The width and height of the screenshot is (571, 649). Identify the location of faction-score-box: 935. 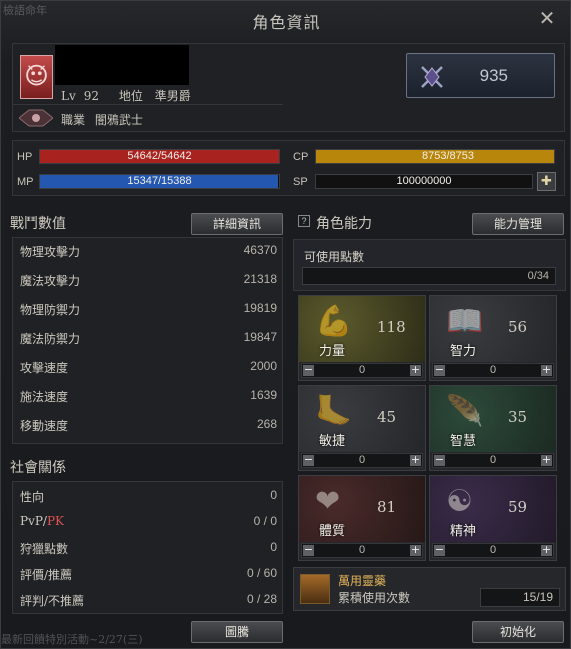
(480, 75).